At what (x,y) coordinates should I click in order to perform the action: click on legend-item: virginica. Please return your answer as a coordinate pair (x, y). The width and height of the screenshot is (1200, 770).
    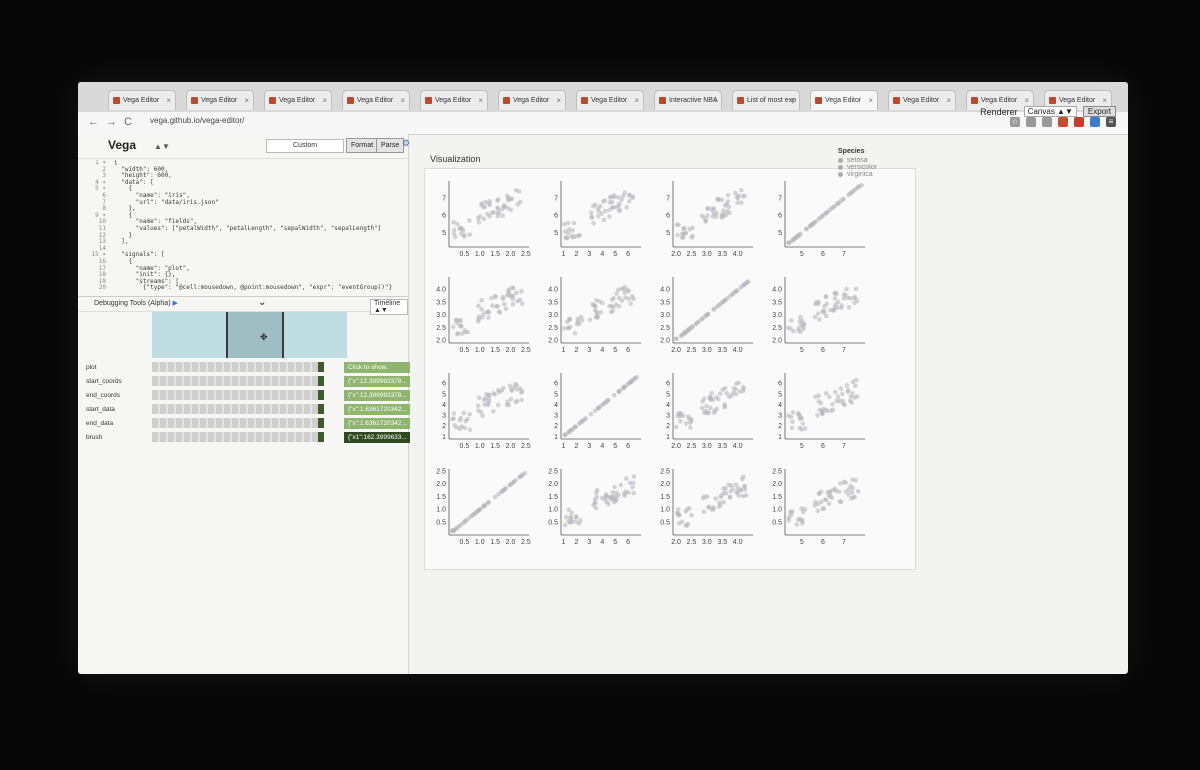
    Looking at the image, I should click on (857, 174).